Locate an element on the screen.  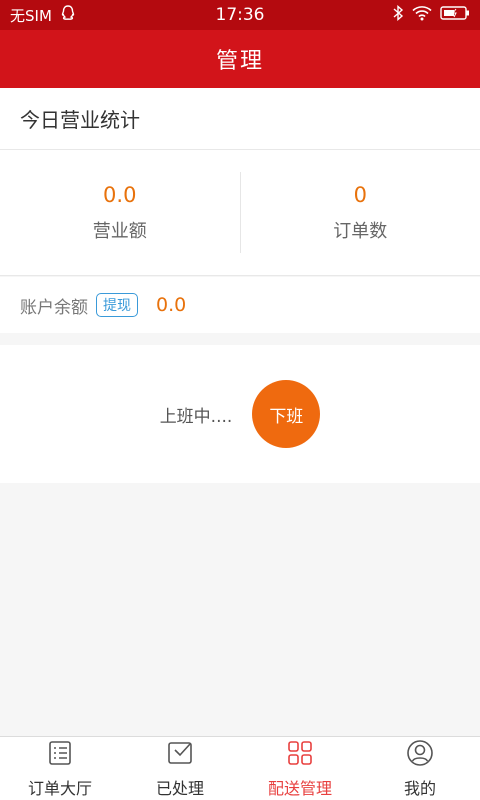
status-bar: 无SIM 17:36 is located at coordinates (240, 15).